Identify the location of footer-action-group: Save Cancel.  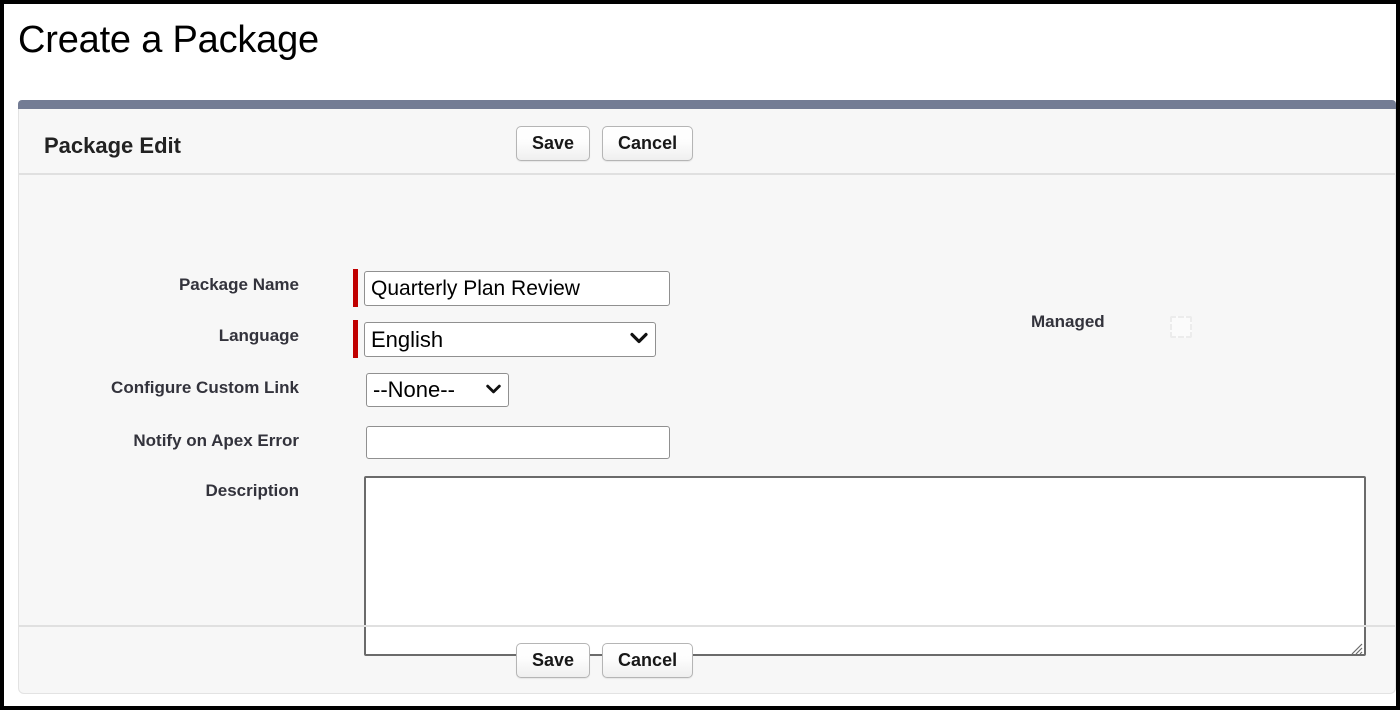
(605, 660).